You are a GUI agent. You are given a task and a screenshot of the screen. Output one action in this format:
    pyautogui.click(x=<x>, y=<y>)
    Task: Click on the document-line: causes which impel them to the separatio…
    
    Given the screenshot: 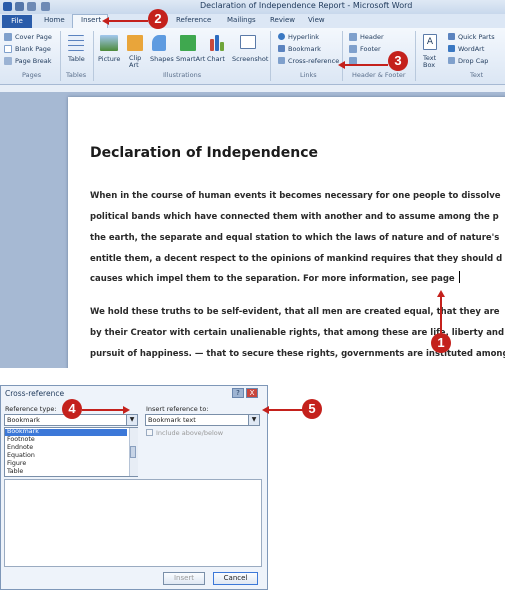 What is the action you would take?
    pyautogui.click(x=272, y=279)
    